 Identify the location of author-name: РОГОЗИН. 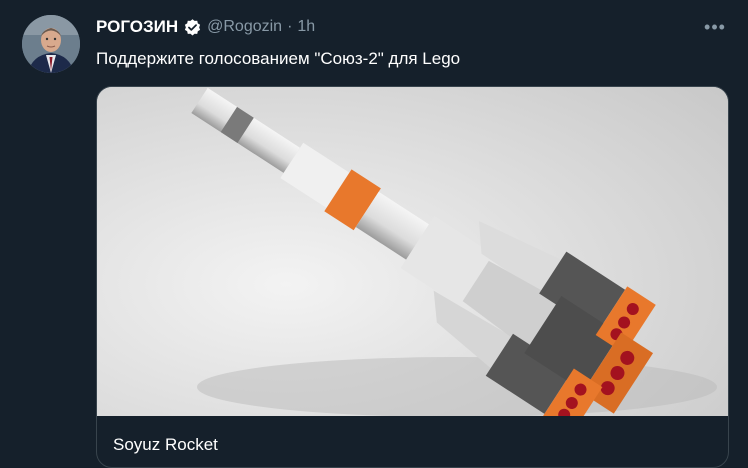
(137, 27).